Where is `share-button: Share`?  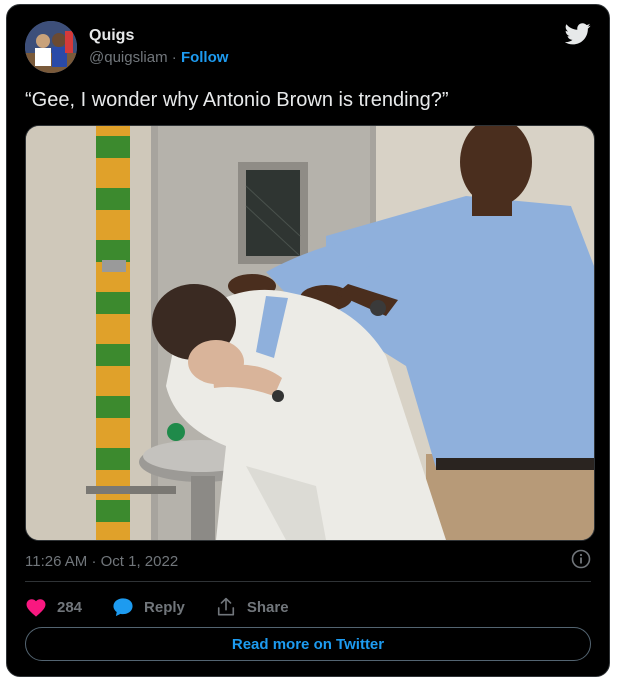
share-button: Share is located at coordinates (252, 607).